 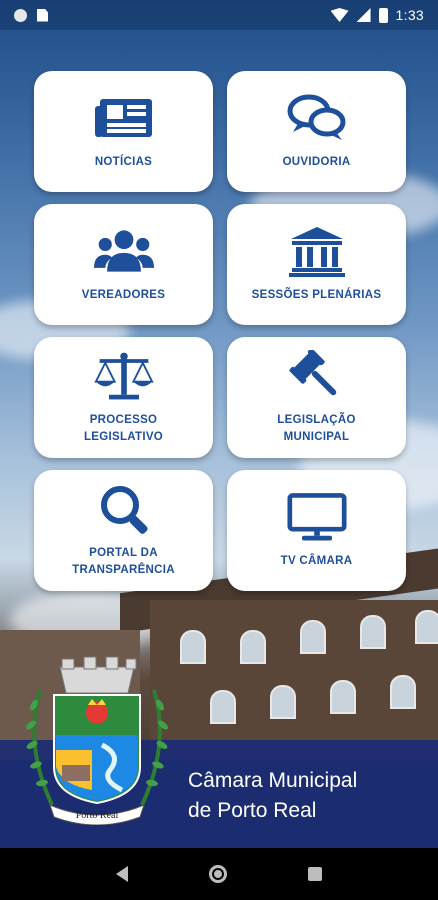 What do you see at coordinates (409, 15) in the screenshot?
I see `status-time: 1:33` at bounding box center [409, 15].